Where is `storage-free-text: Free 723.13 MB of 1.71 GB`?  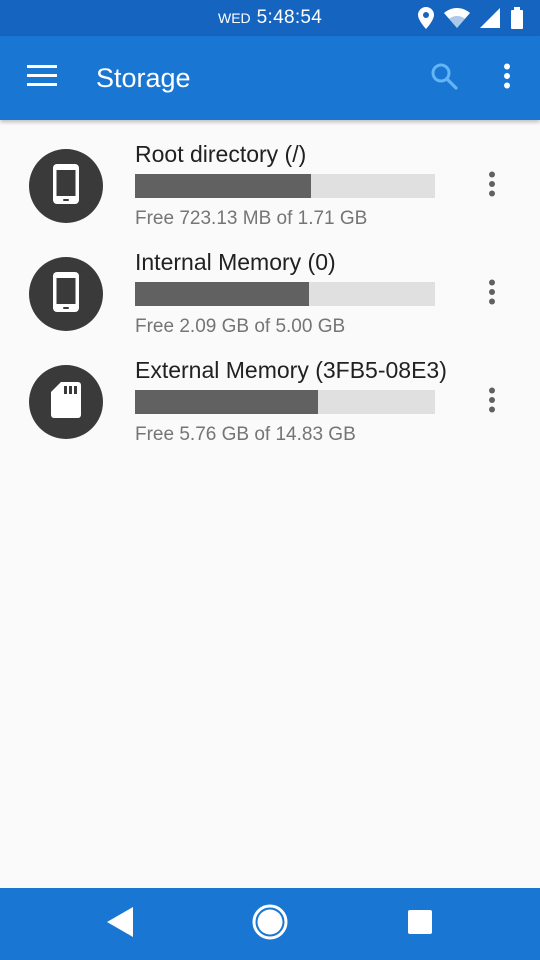
storage-free-text: Free 723.13 MB of 1.71 GB is located at coordinates (251, 218).